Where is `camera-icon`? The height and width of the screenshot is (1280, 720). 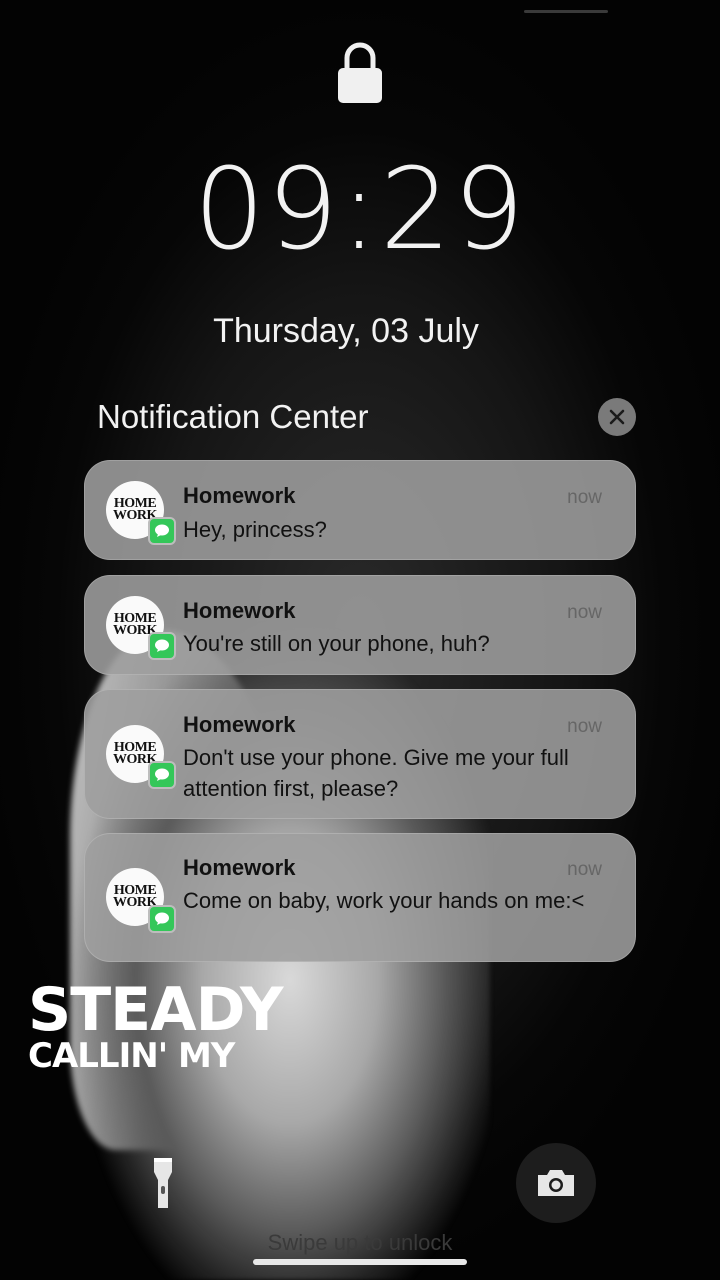
camera-icon is located at coordinates (556, 1183).